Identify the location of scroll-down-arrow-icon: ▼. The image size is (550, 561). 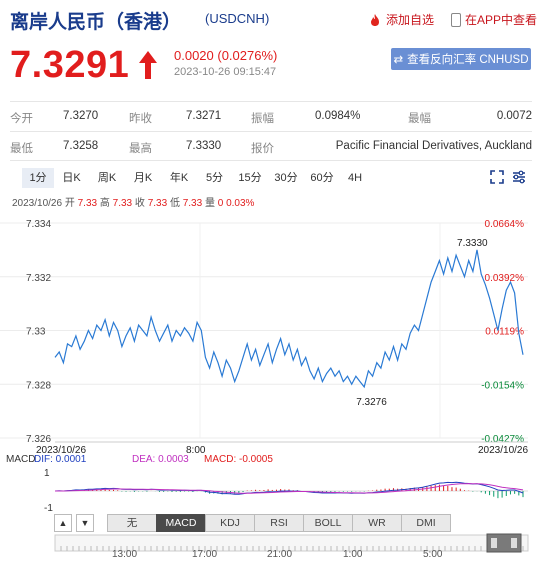
(85, 523).